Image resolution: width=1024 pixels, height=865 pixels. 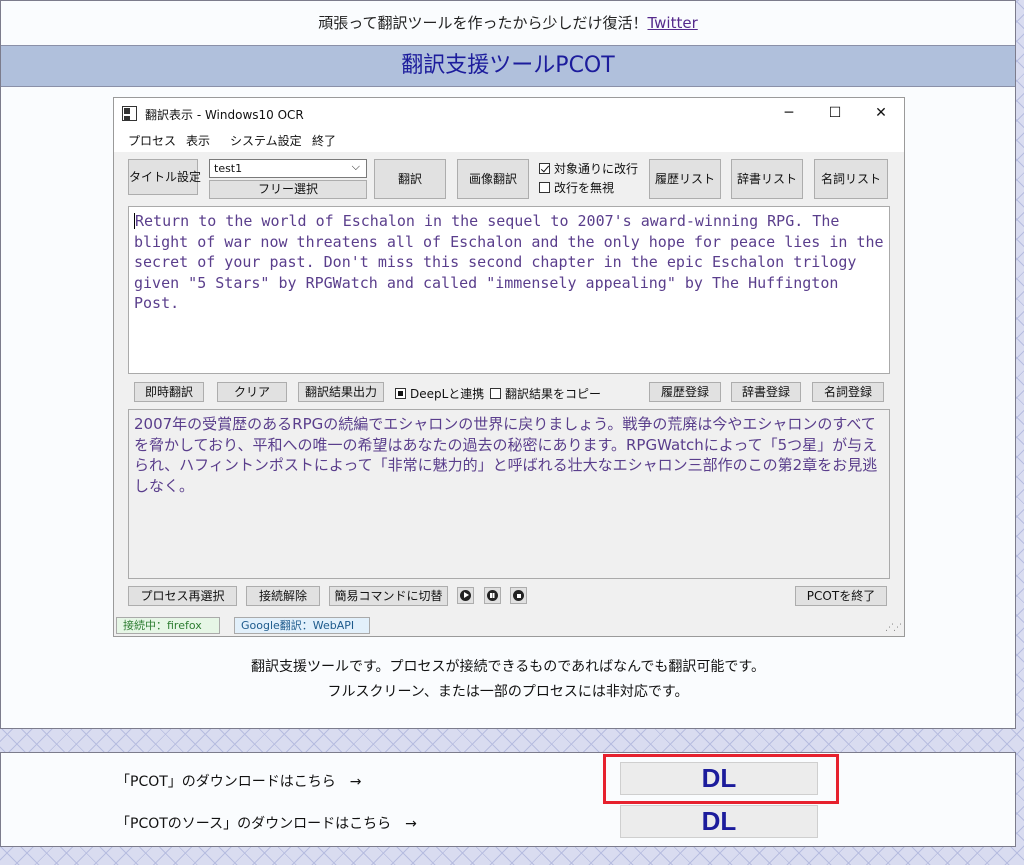 What do you see at coordinates (509, 625) in the screenshot?
I see `status-bar: 接続中：firefox Google翻訳：WebAPI ⋰⋰` at bounding box center [509, 625].